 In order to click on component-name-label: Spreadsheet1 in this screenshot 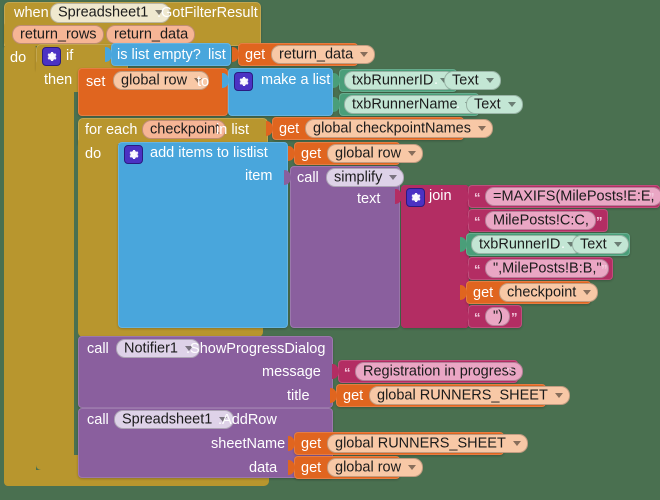, I will do `click(167, 419)`.